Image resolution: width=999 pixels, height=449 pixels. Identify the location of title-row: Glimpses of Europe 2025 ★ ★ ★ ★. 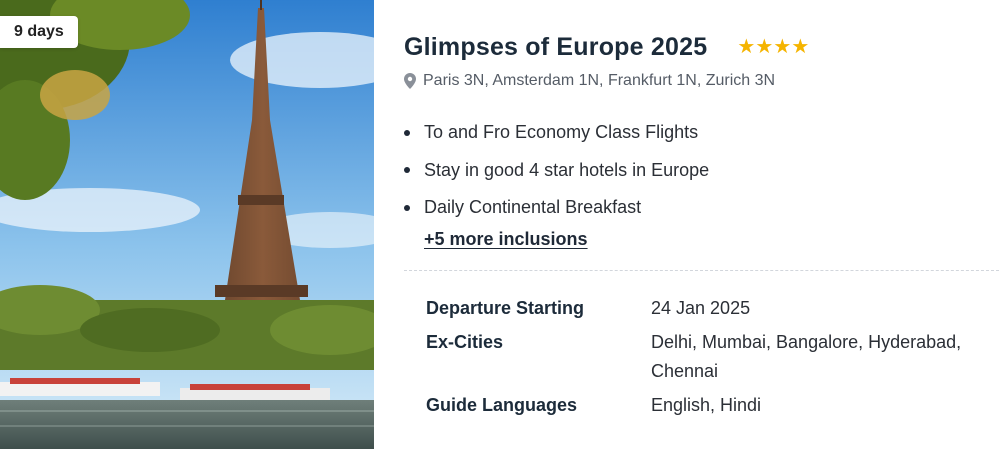
(606, 47).